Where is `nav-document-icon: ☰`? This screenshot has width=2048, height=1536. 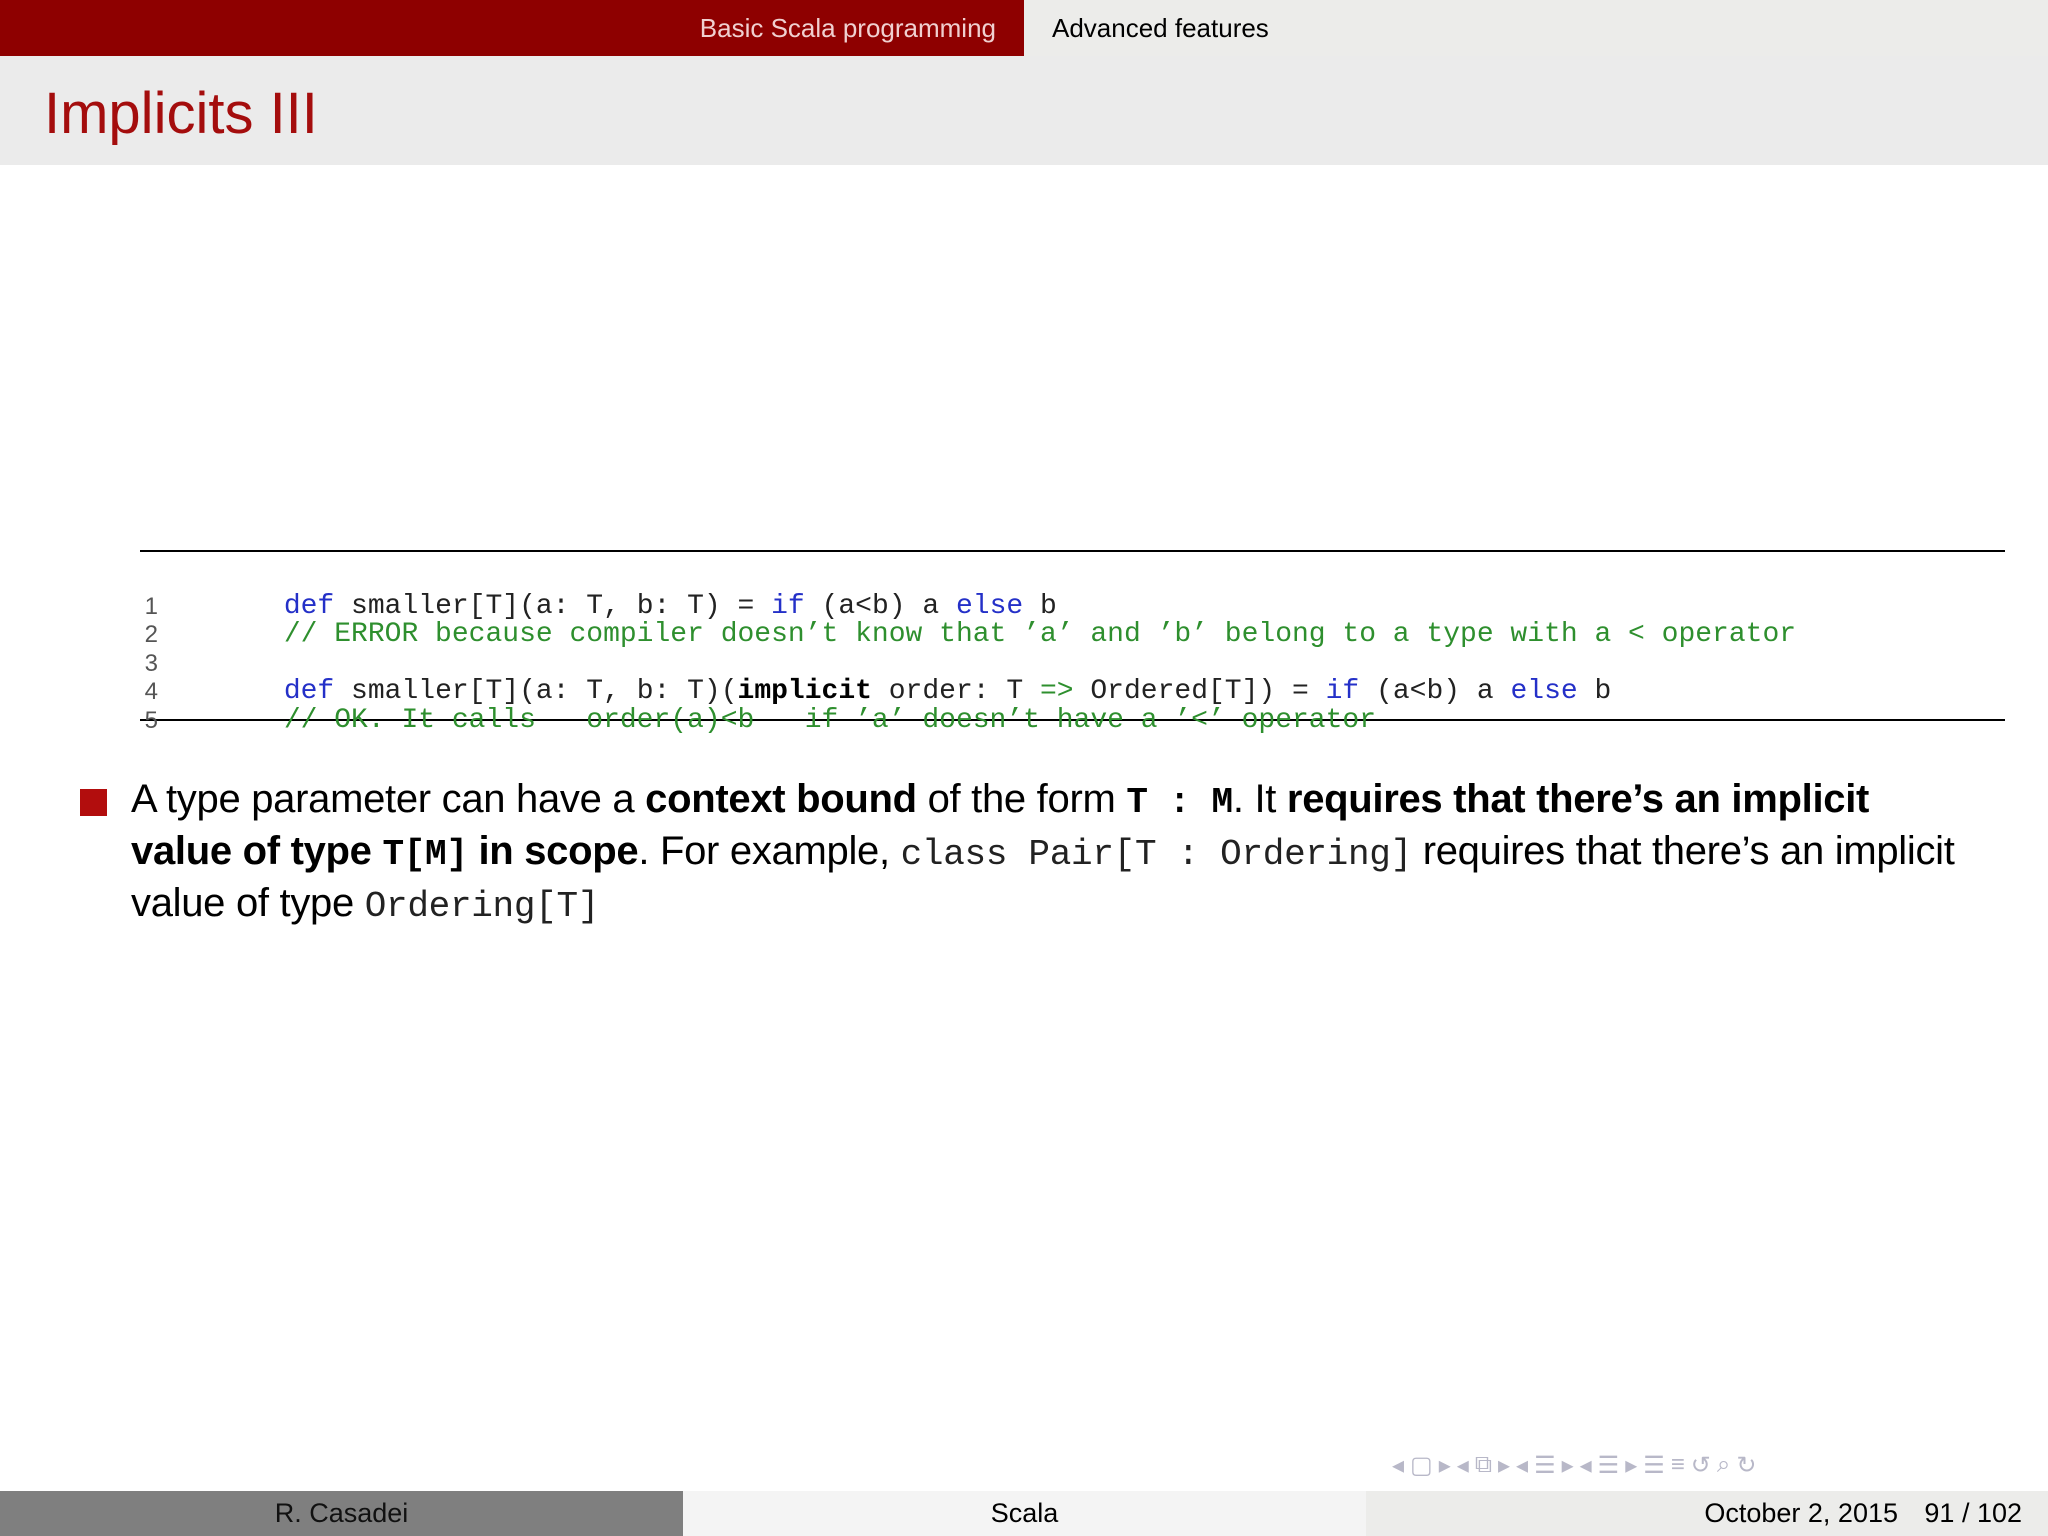
nav-document-icon: ☰ is located at coordinates (1654, 1465).